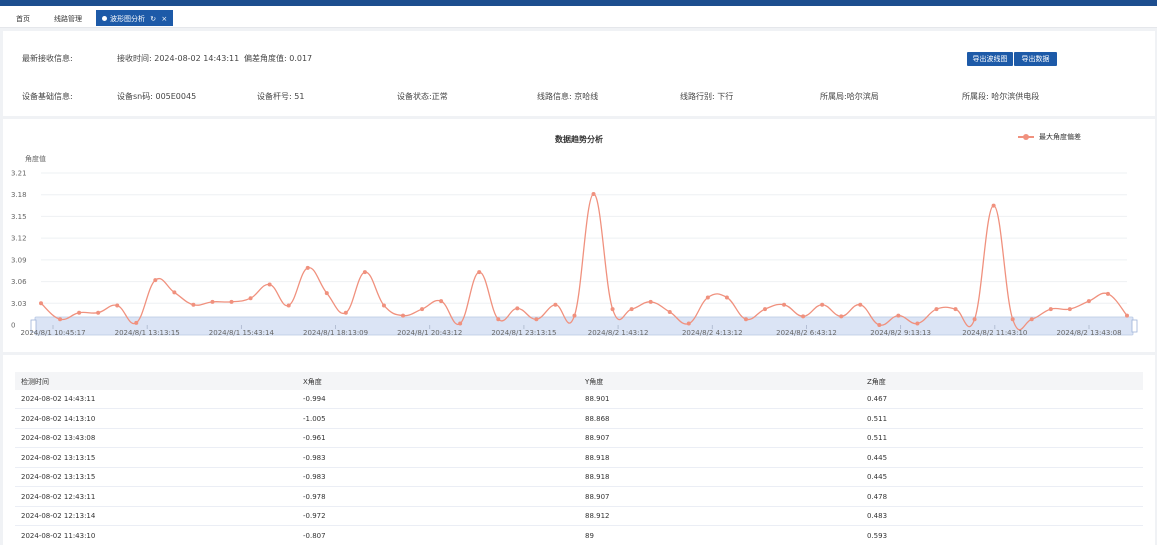  What do you see at coordinates (1035, 59) in the screenshot?
I see `export-data-button: 导出数据` at bounding box center [1035, 59].